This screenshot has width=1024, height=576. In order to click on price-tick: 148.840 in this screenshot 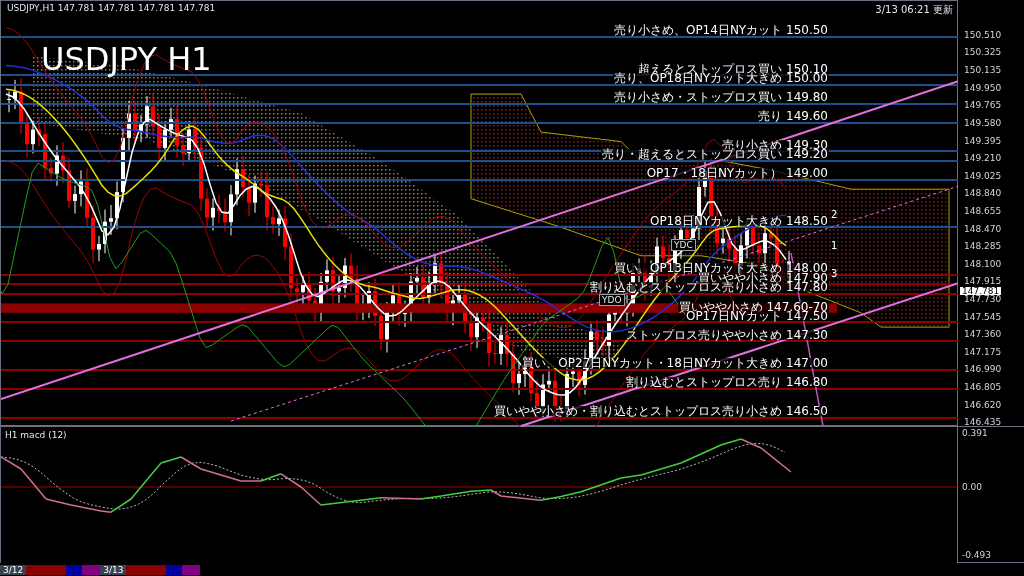, I will do `click(983, 194)`.